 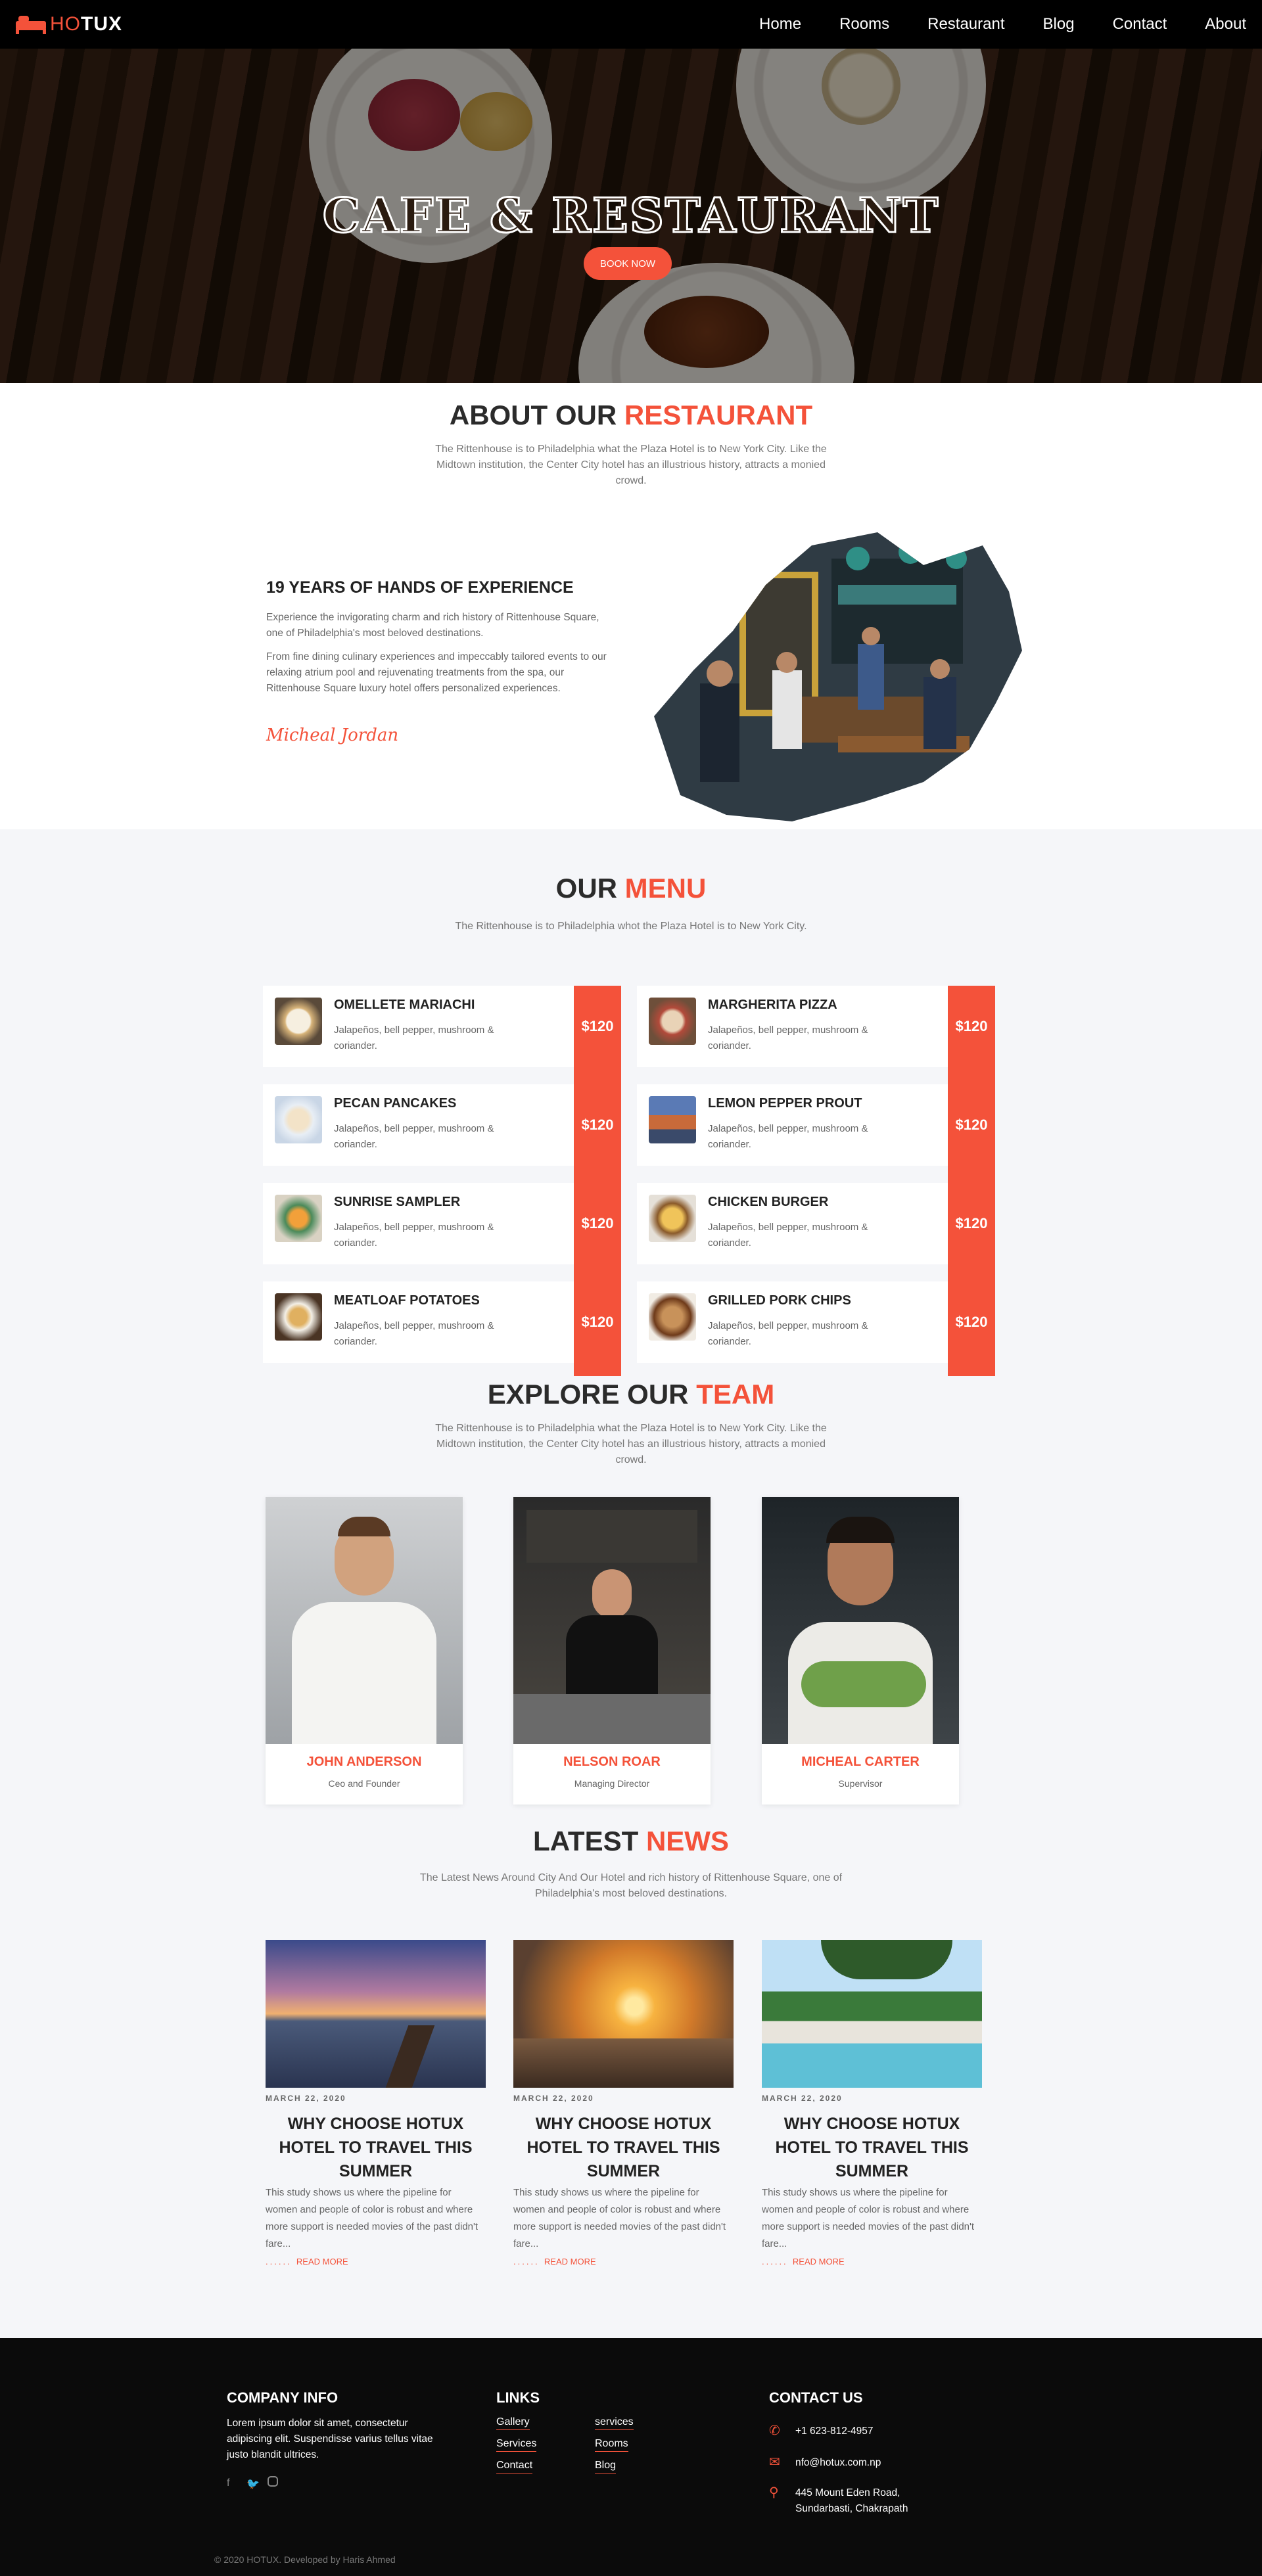 What do you see at coordinates (785, 1103) in the screenshot?
I see `menu-item-name: LEMON PEPPER PROUT` at bounding box center [785, 1103].